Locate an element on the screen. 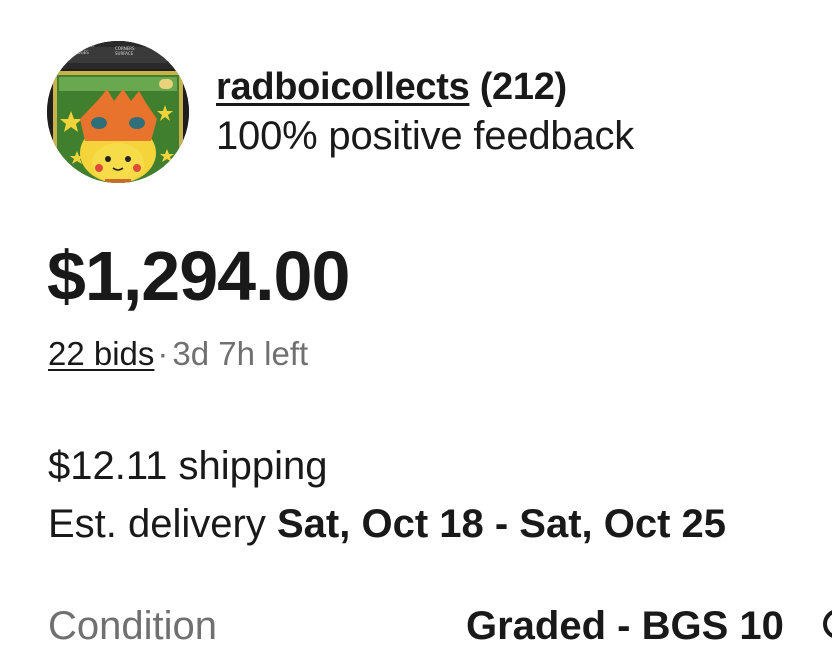 The width and height of the screenshot is (832, 670). delivery-estimate: Est. delivery Sat, Oct 18 - Sat, Oct 25 is located at coordinates (387, 524).